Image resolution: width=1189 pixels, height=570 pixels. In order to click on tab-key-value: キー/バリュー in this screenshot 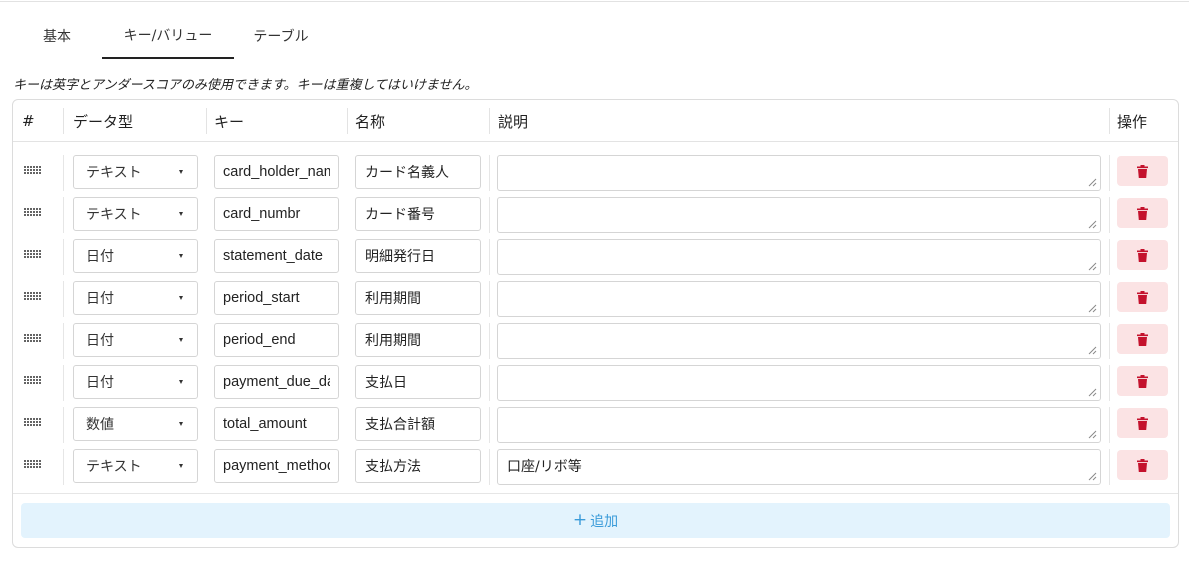, I will do `click(168, 35)`.